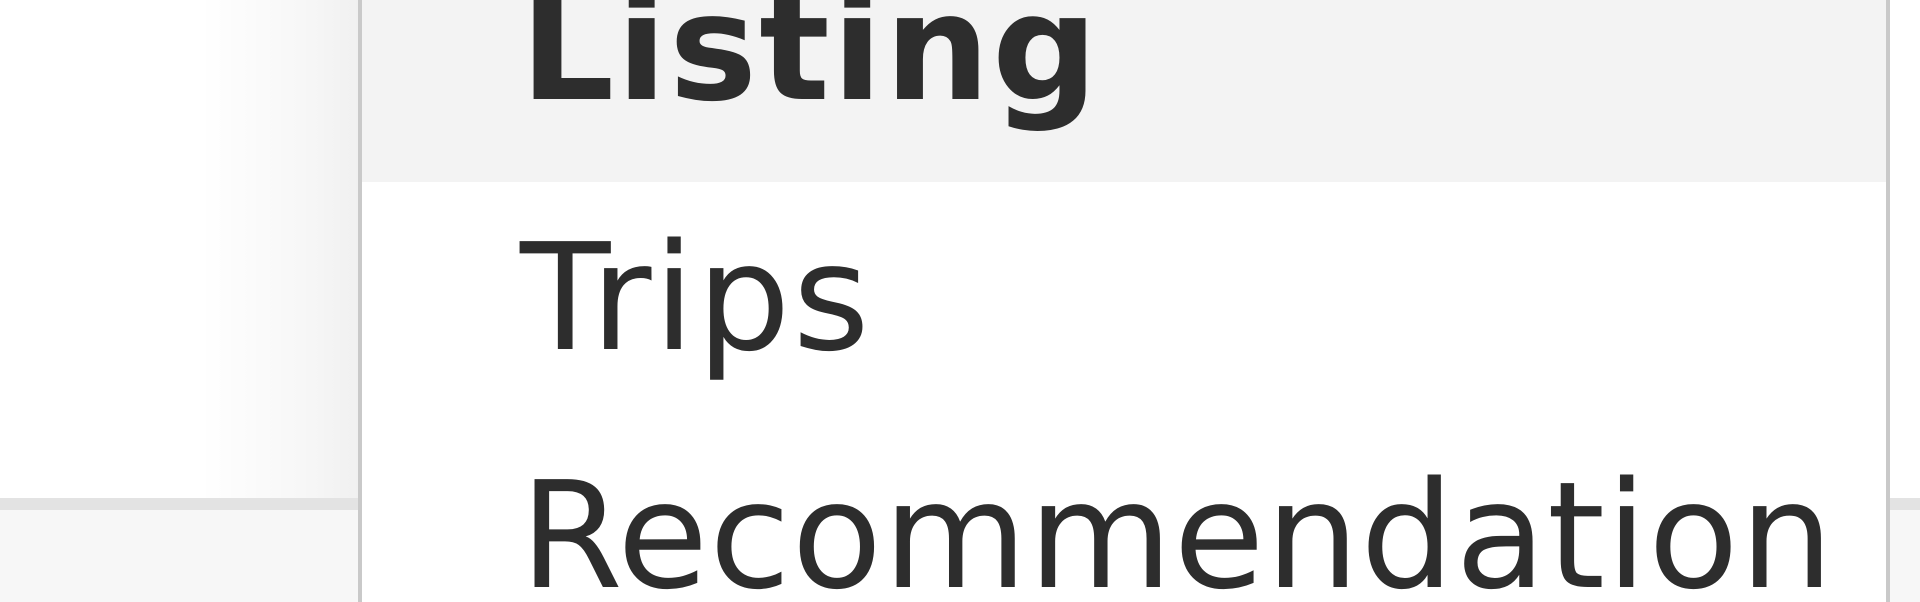 This screenshot has height=602, width=1920. I want to click on menu-item-trips-label: Trips, so click(696, 298).